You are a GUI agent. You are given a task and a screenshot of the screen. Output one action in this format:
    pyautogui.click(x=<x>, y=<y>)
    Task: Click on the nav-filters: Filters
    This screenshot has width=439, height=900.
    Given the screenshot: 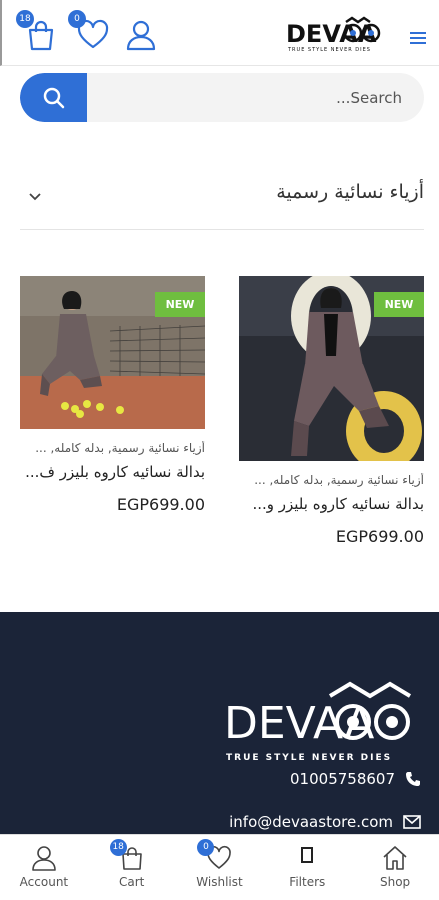 What is the action you would take?
    pyautogui.click(x=307, y=867)
    